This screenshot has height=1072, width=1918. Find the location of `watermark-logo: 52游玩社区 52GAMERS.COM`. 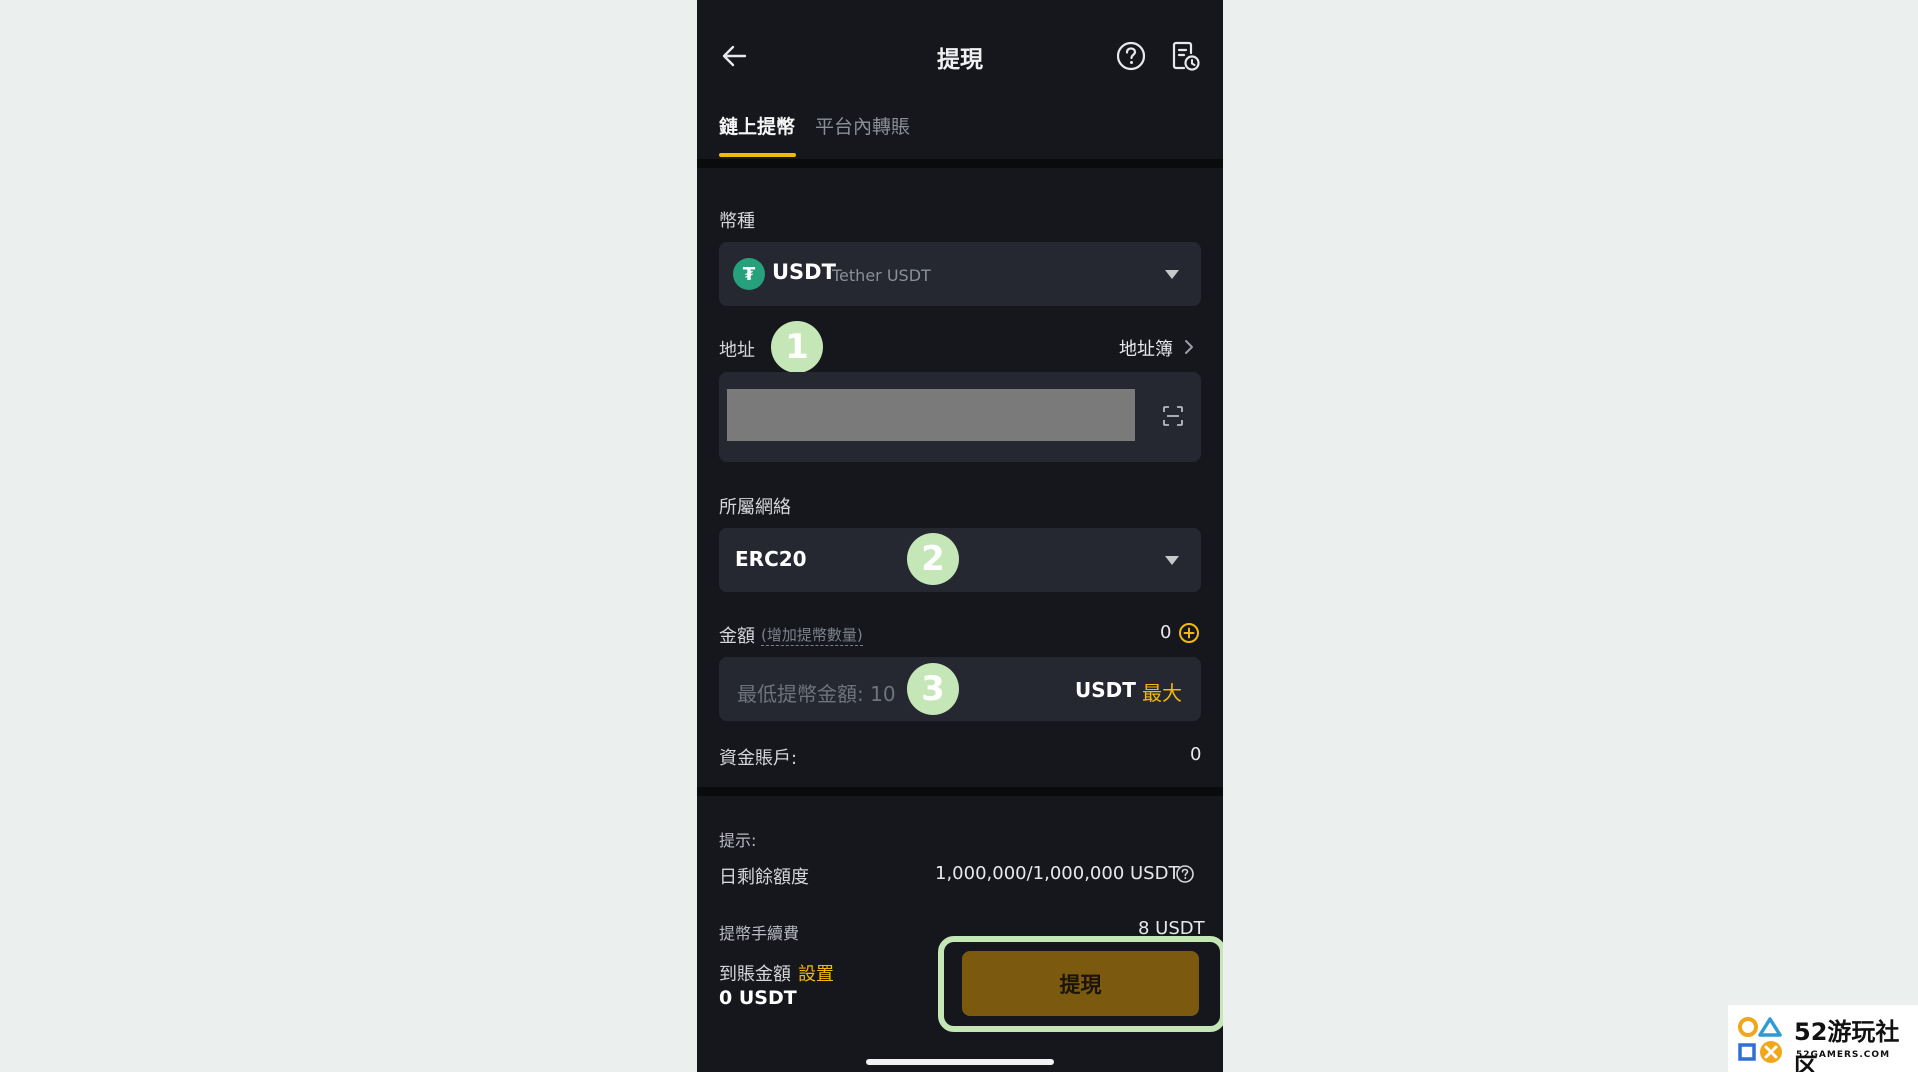

watermark-logo: 52游玩社区 52GAMERS.COM is located at coordinates (1823, 1038).